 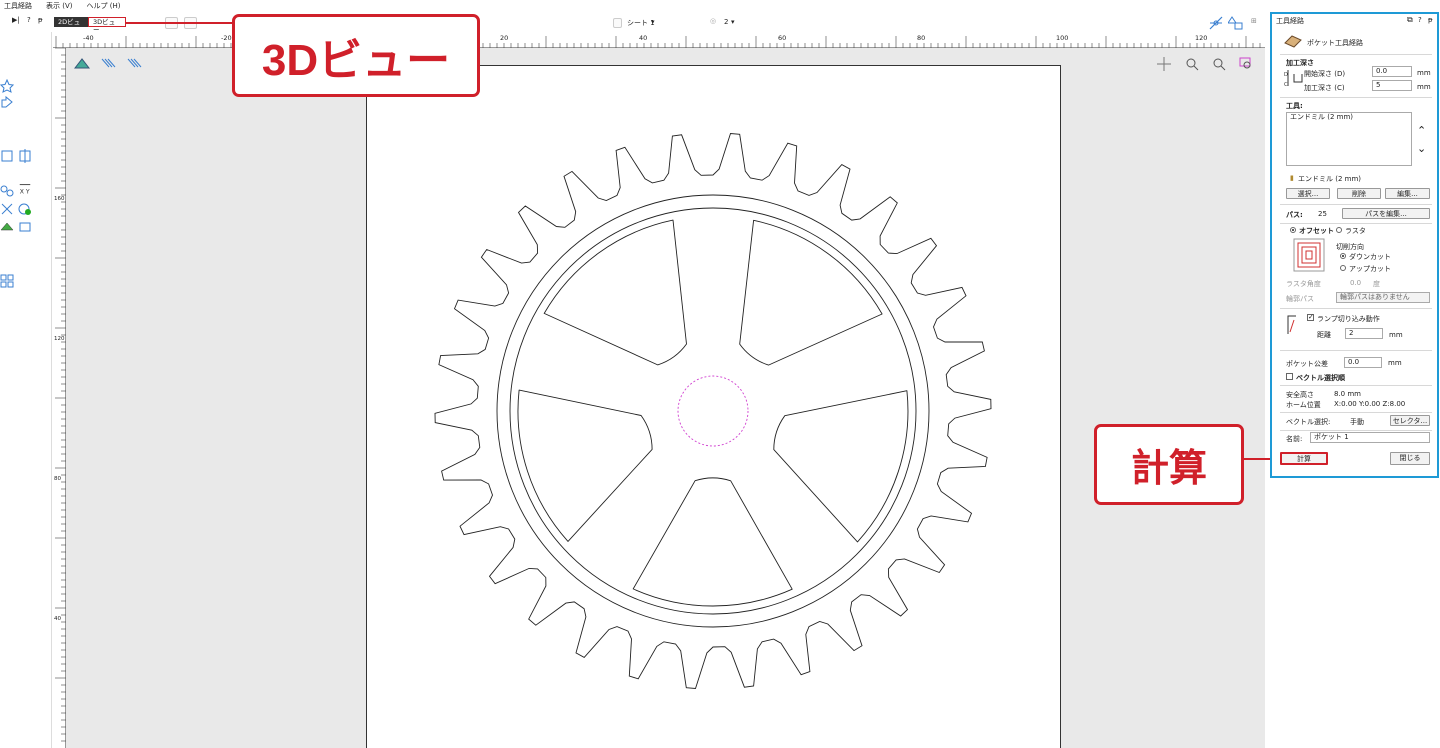 What do you see at coordinates (1350, 247) in the screenshot?
I see `cut-direction-label: 切削方向` at bounding box center [1350, 247].